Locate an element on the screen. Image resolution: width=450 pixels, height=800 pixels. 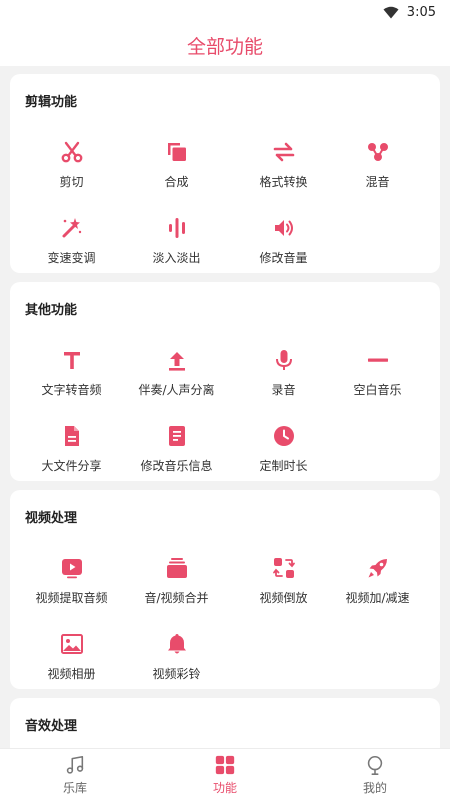
nav-label: 我的 is located at coordinates (374, 787).